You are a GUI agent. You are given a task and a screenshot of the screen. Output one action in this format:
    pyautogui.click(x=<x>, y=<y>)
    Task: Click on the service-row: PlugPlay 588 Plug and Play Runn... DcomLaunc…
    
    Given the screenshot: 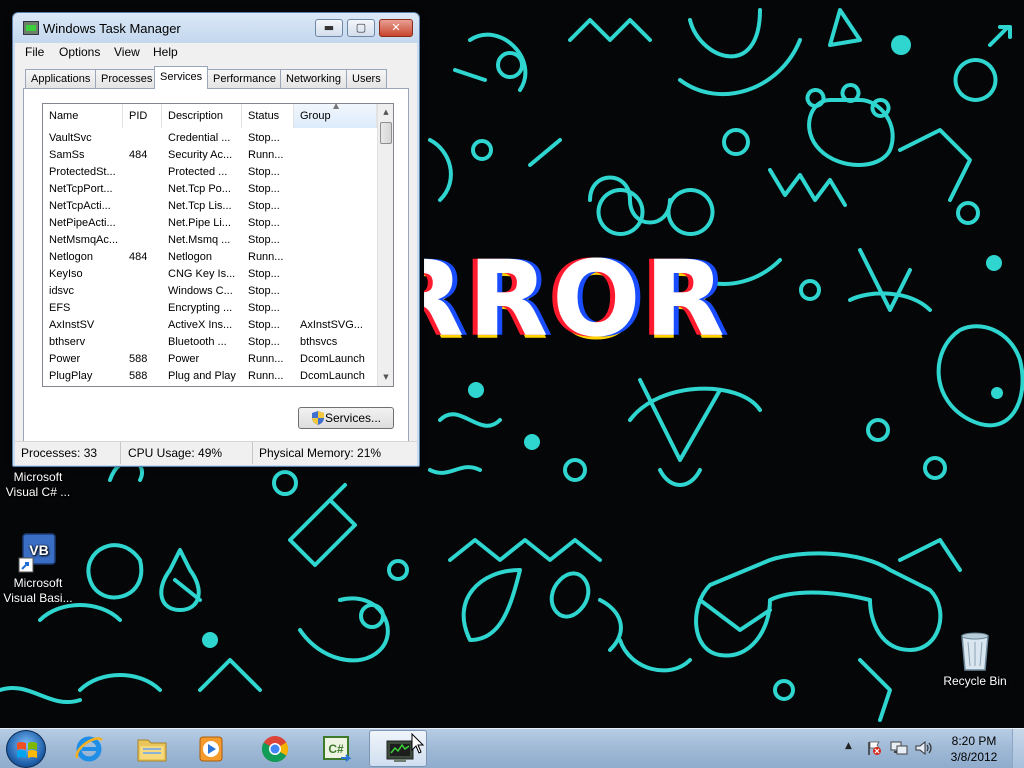 What is the action you would take?
    pyautogui.click(x=210, y=376)
    